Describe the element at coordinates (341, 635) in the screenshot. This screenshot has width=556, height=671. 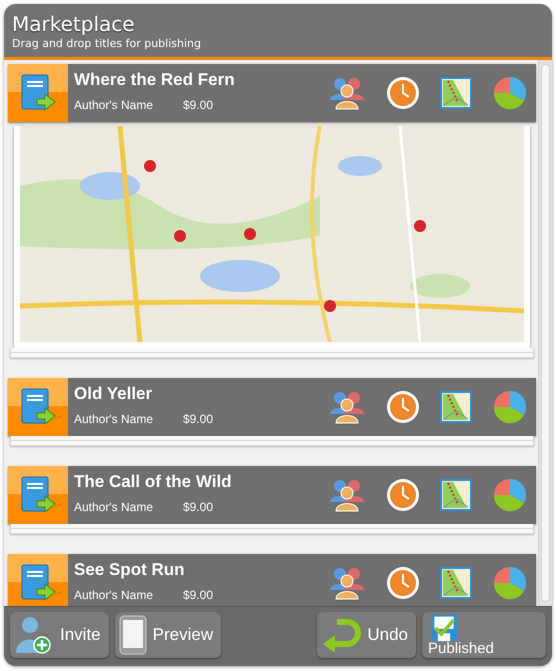
I see `undo-arrow-icon` at that location.